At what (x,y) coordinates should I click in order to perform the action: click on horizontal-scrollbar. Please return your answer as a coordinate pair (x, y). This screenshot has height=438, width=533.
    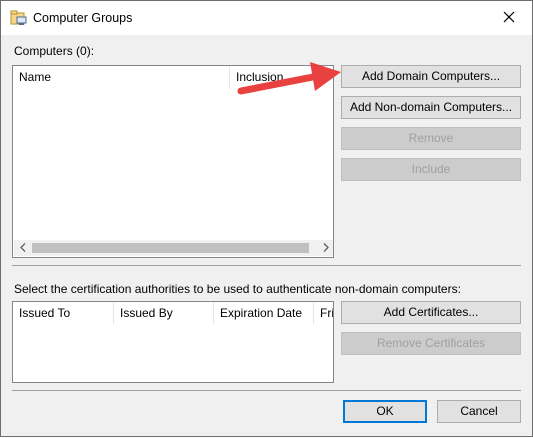
    Looking at the image, I should click on (173, 248).